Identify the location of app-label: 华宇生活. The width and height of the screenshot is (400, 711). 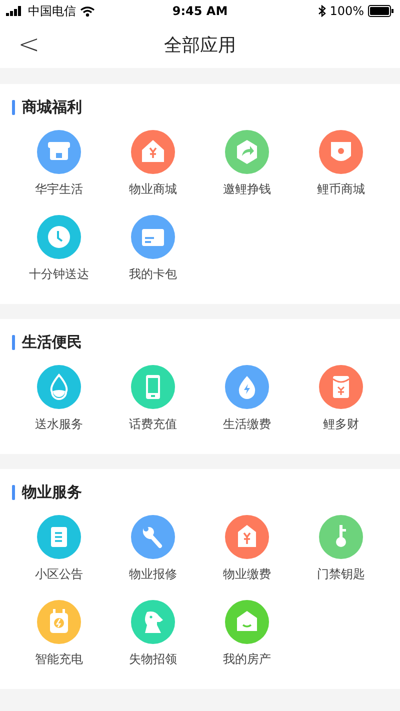
(59, 189).